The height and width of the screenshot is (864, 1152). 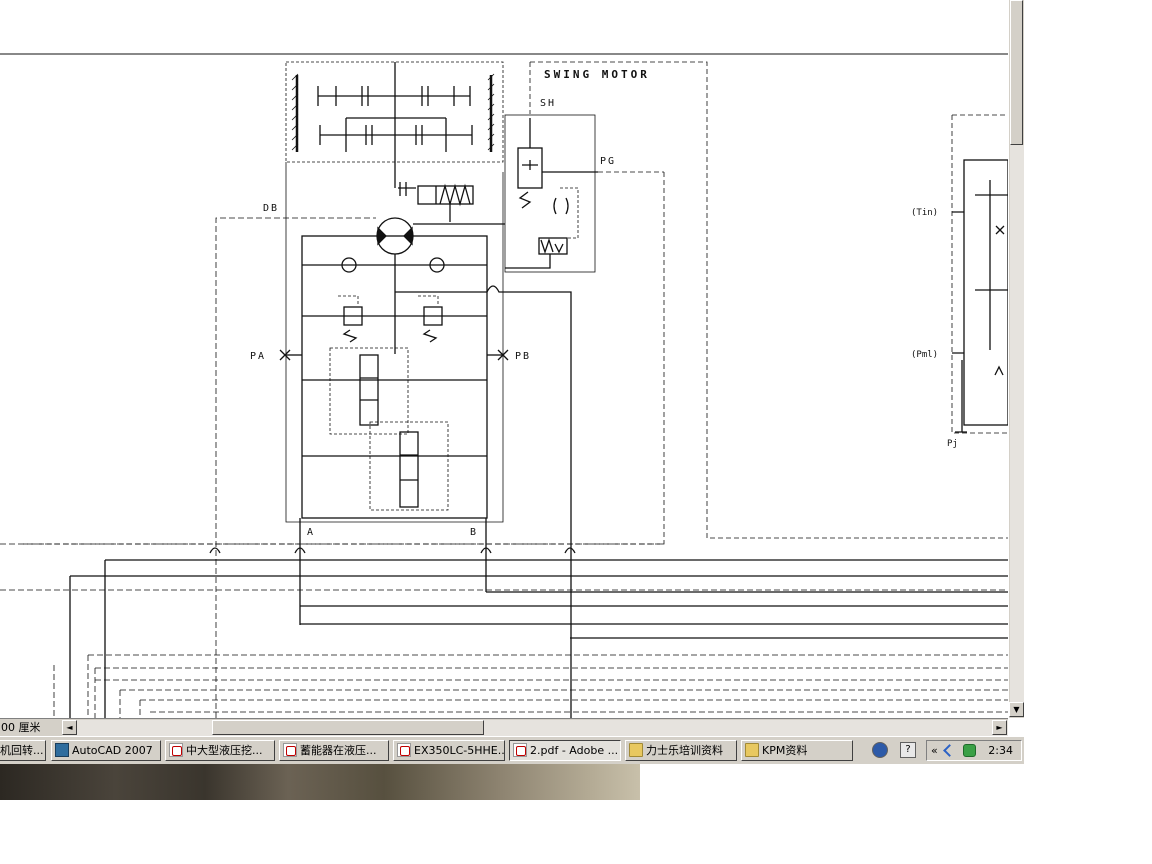 What do you see at coordinates (880, 750) in the screenshot?
I see `network-app-icon` at bounding box center [880, 750].